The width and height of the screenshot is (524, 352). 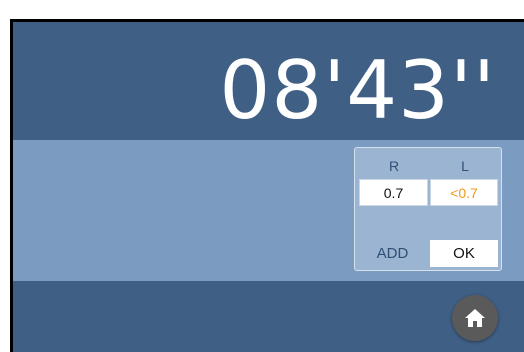 What do you see at coordinates (428, 209) in the screenshot?
I see `acuity-panel: R L 0.7 <0.7 ADD OK` at bounding box center [428, 209].